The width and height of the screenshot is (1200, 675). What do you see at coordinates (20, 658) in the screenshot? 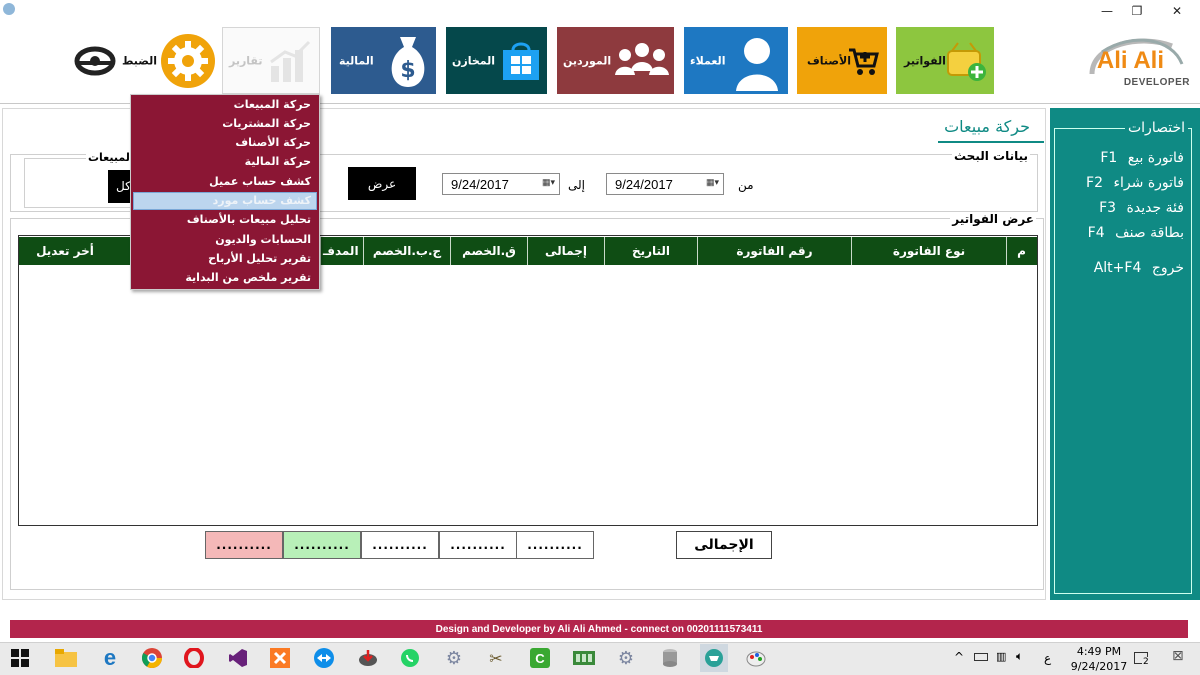
I see `start-windows-icon` at bounding box center [20, 658].